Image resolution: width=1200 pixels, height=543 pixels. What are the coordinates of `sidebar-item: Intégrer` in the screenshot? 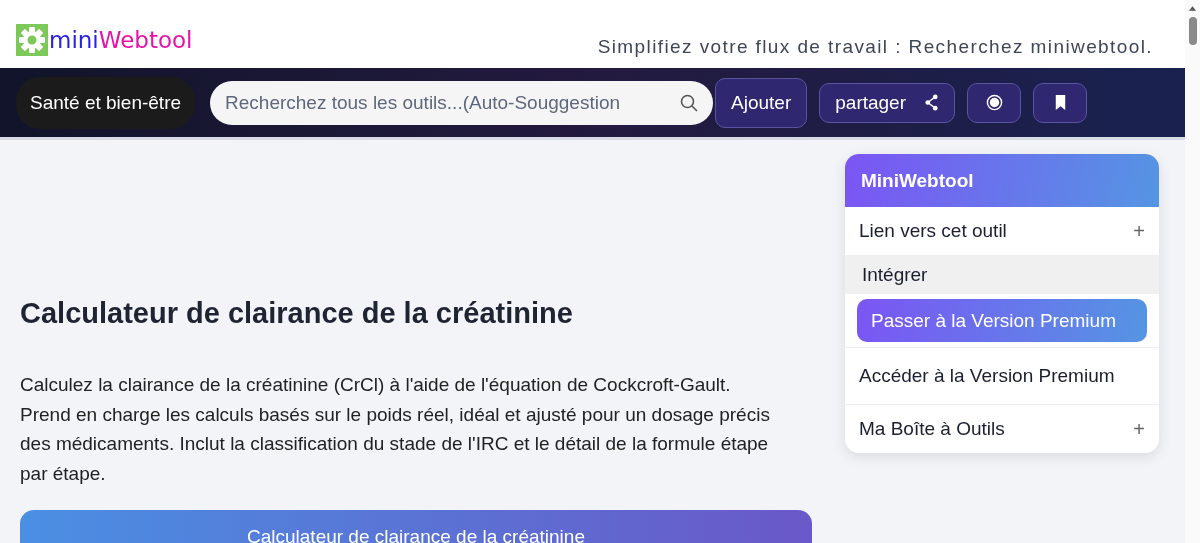 It's located at (1001, 274).